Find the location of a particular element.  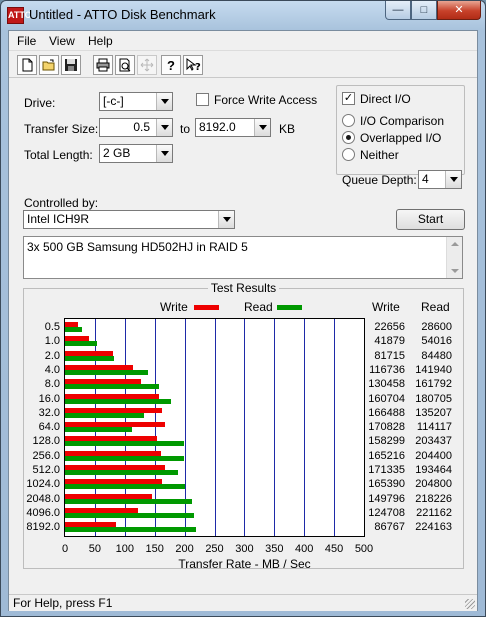

drive-select: [-c-] is located at coordinates (136, 101).